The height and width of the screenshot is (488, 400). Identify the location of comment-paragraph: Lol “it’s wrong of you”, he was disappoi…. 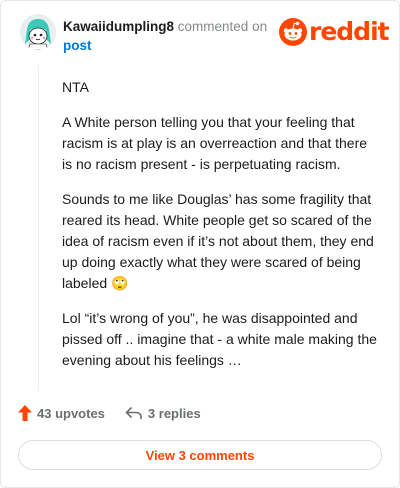
(219, 339).